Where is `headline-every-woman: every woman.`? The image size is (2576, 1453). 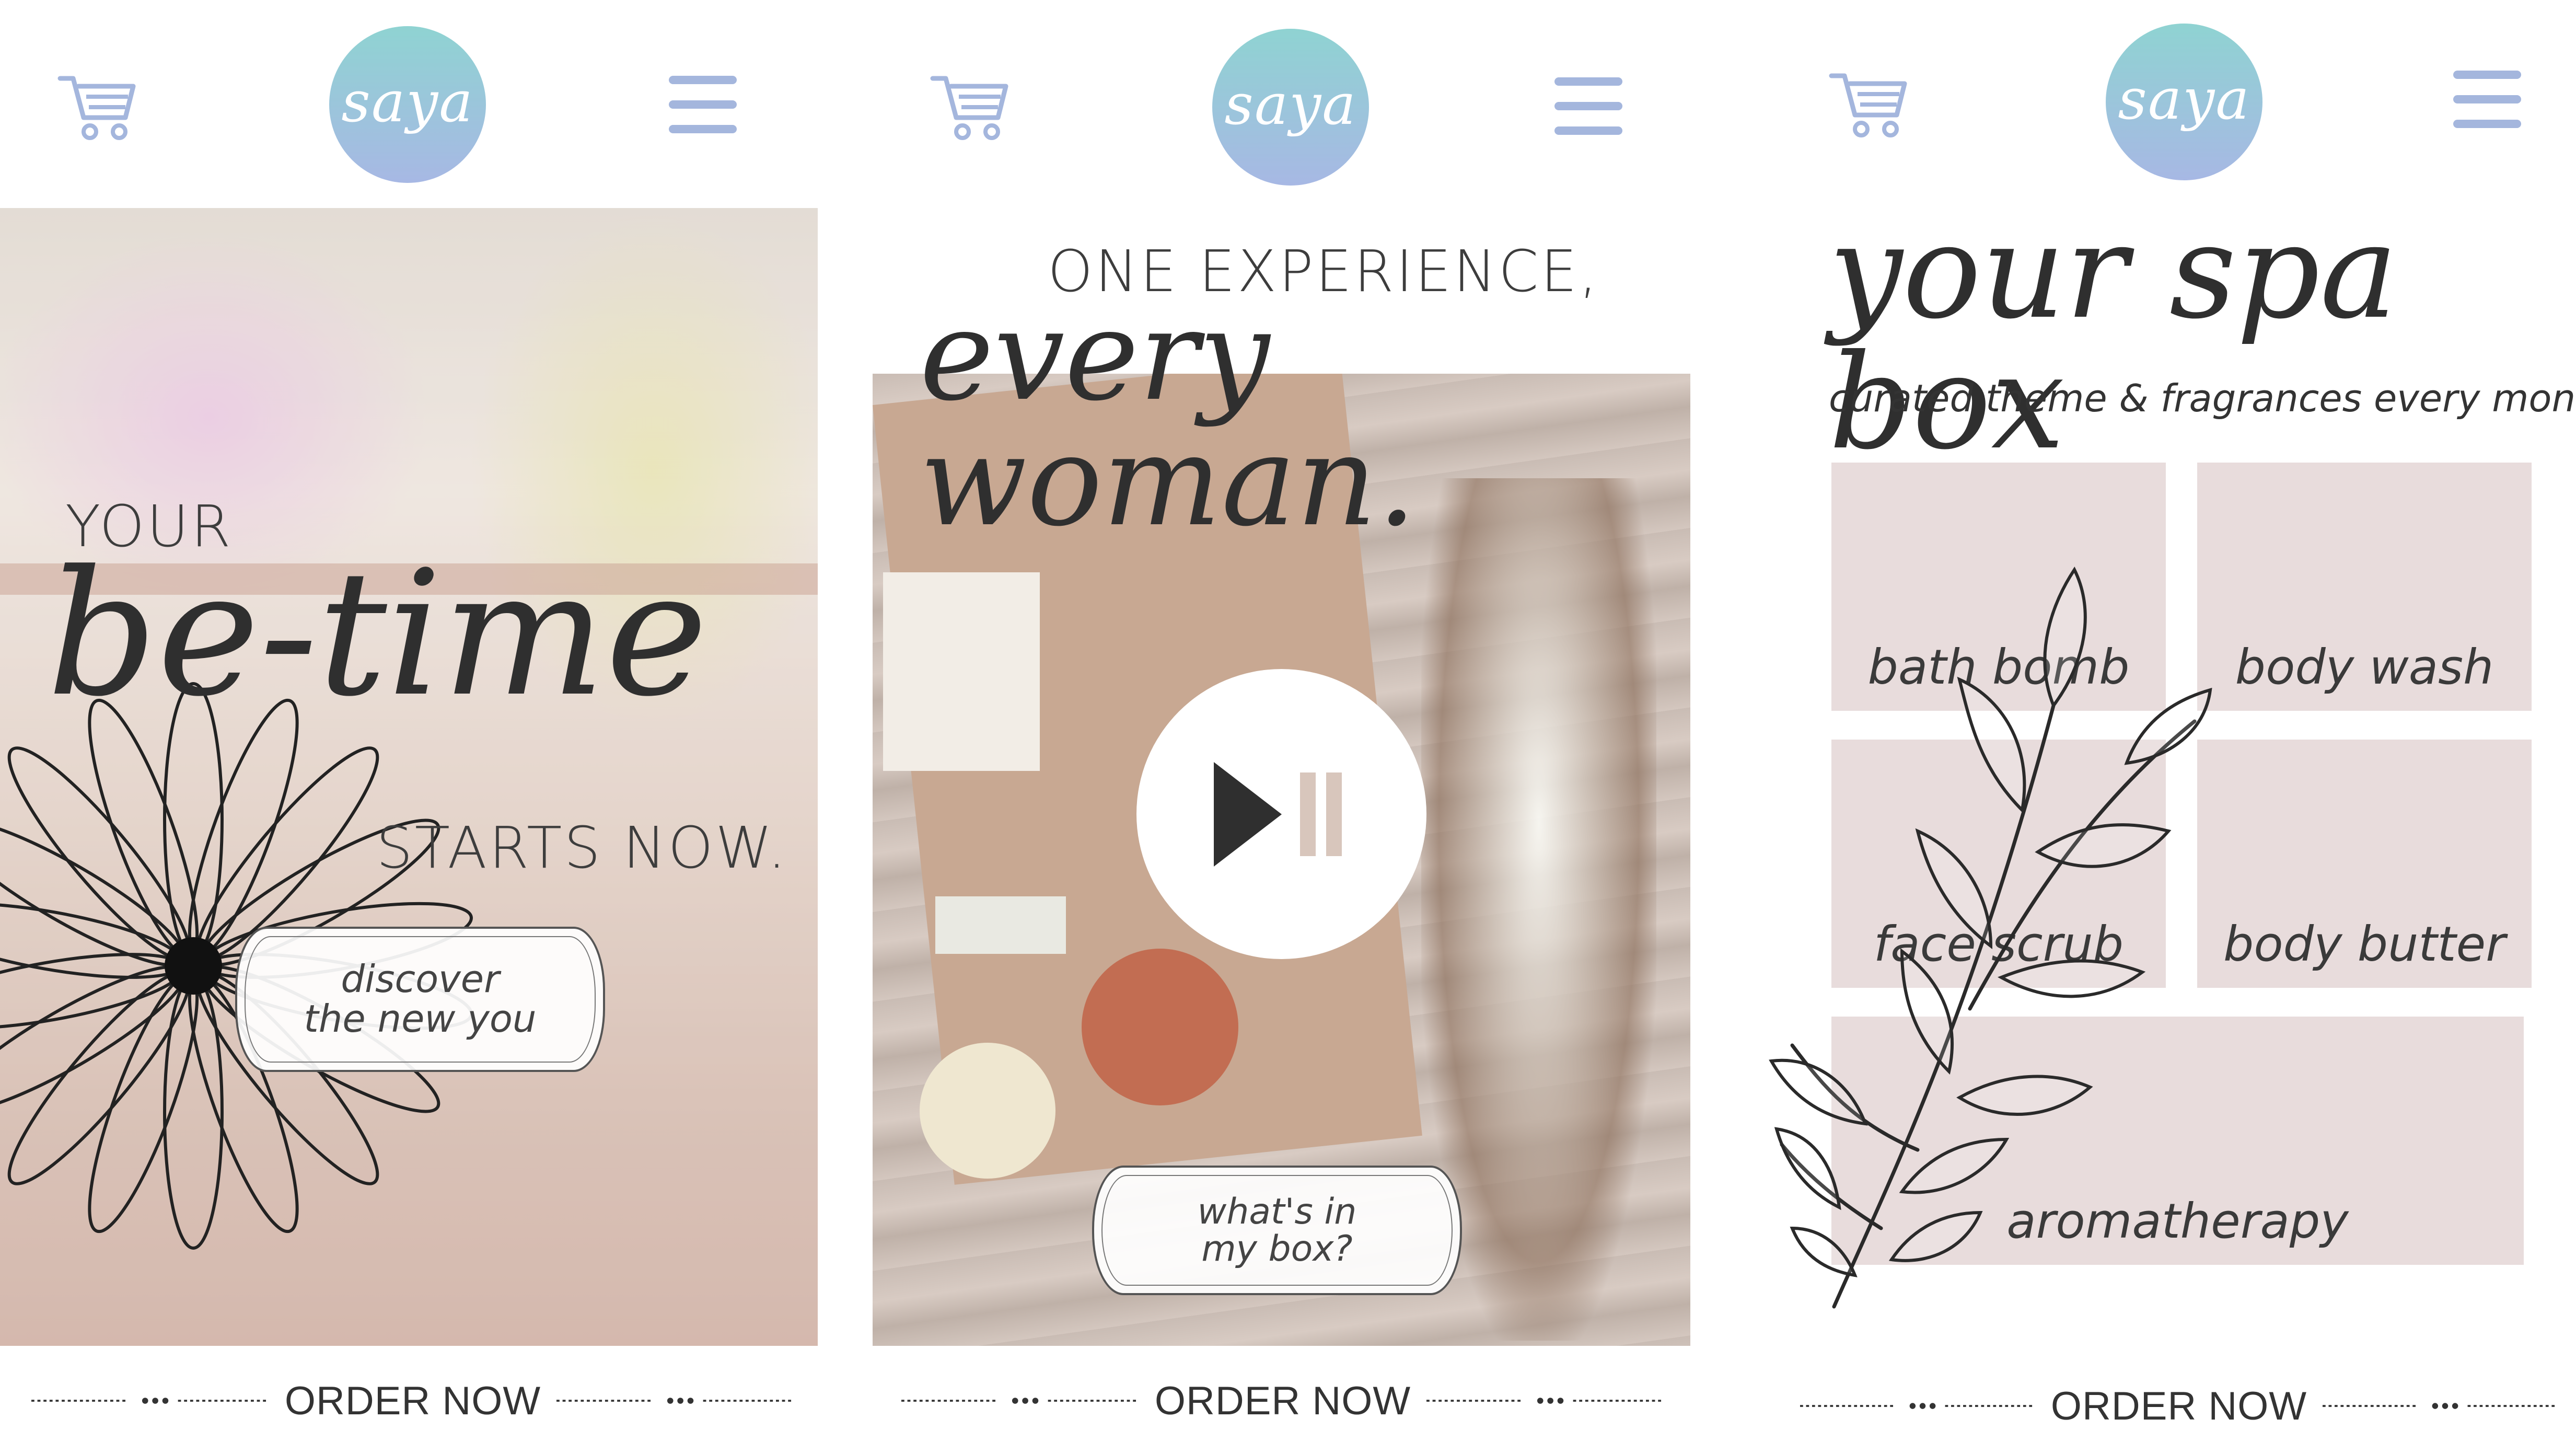
headline-every-woman: every woman. is located at coordinates (1169, 418).